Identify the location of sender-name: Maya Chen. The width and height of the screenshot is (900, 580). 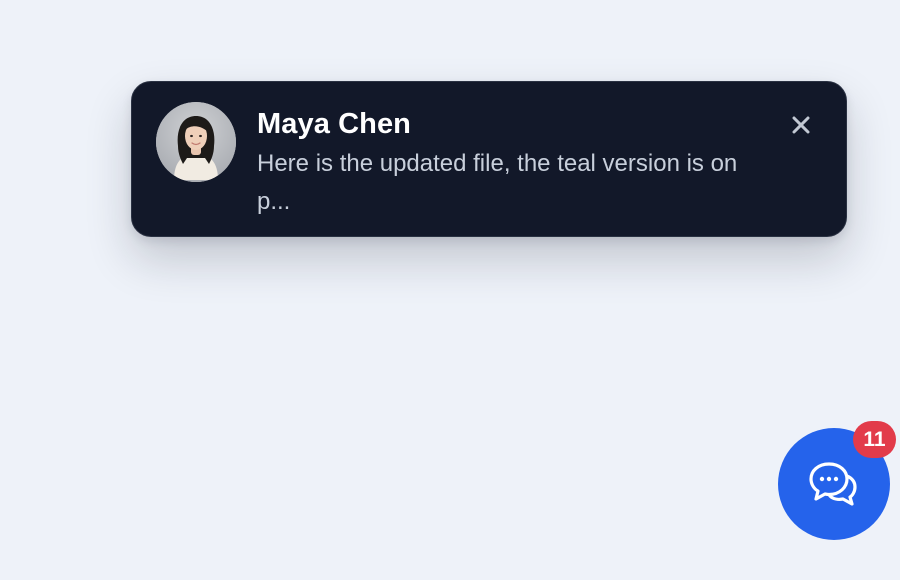
(334, 124).